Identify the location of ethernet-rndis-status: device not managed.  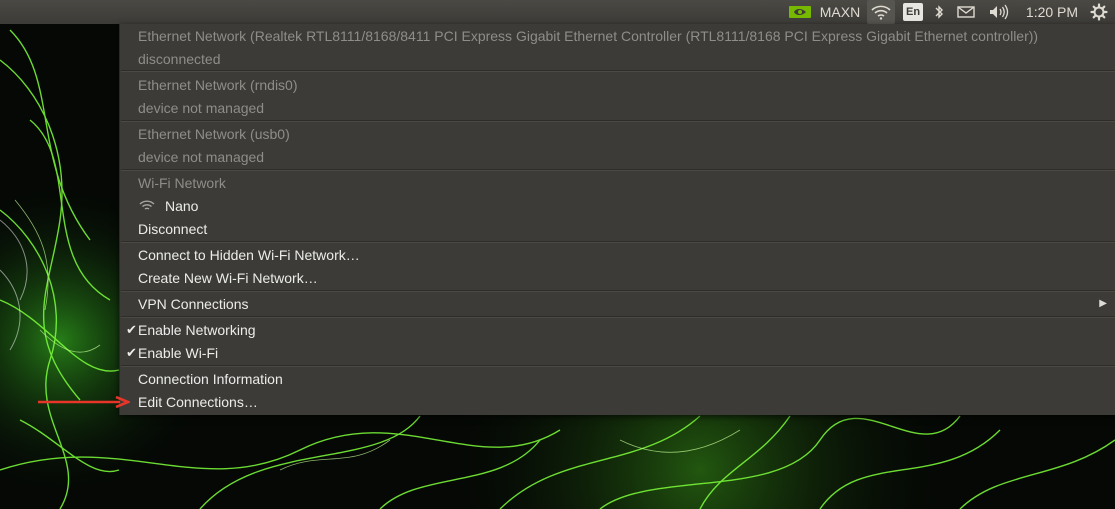
(201, 108).